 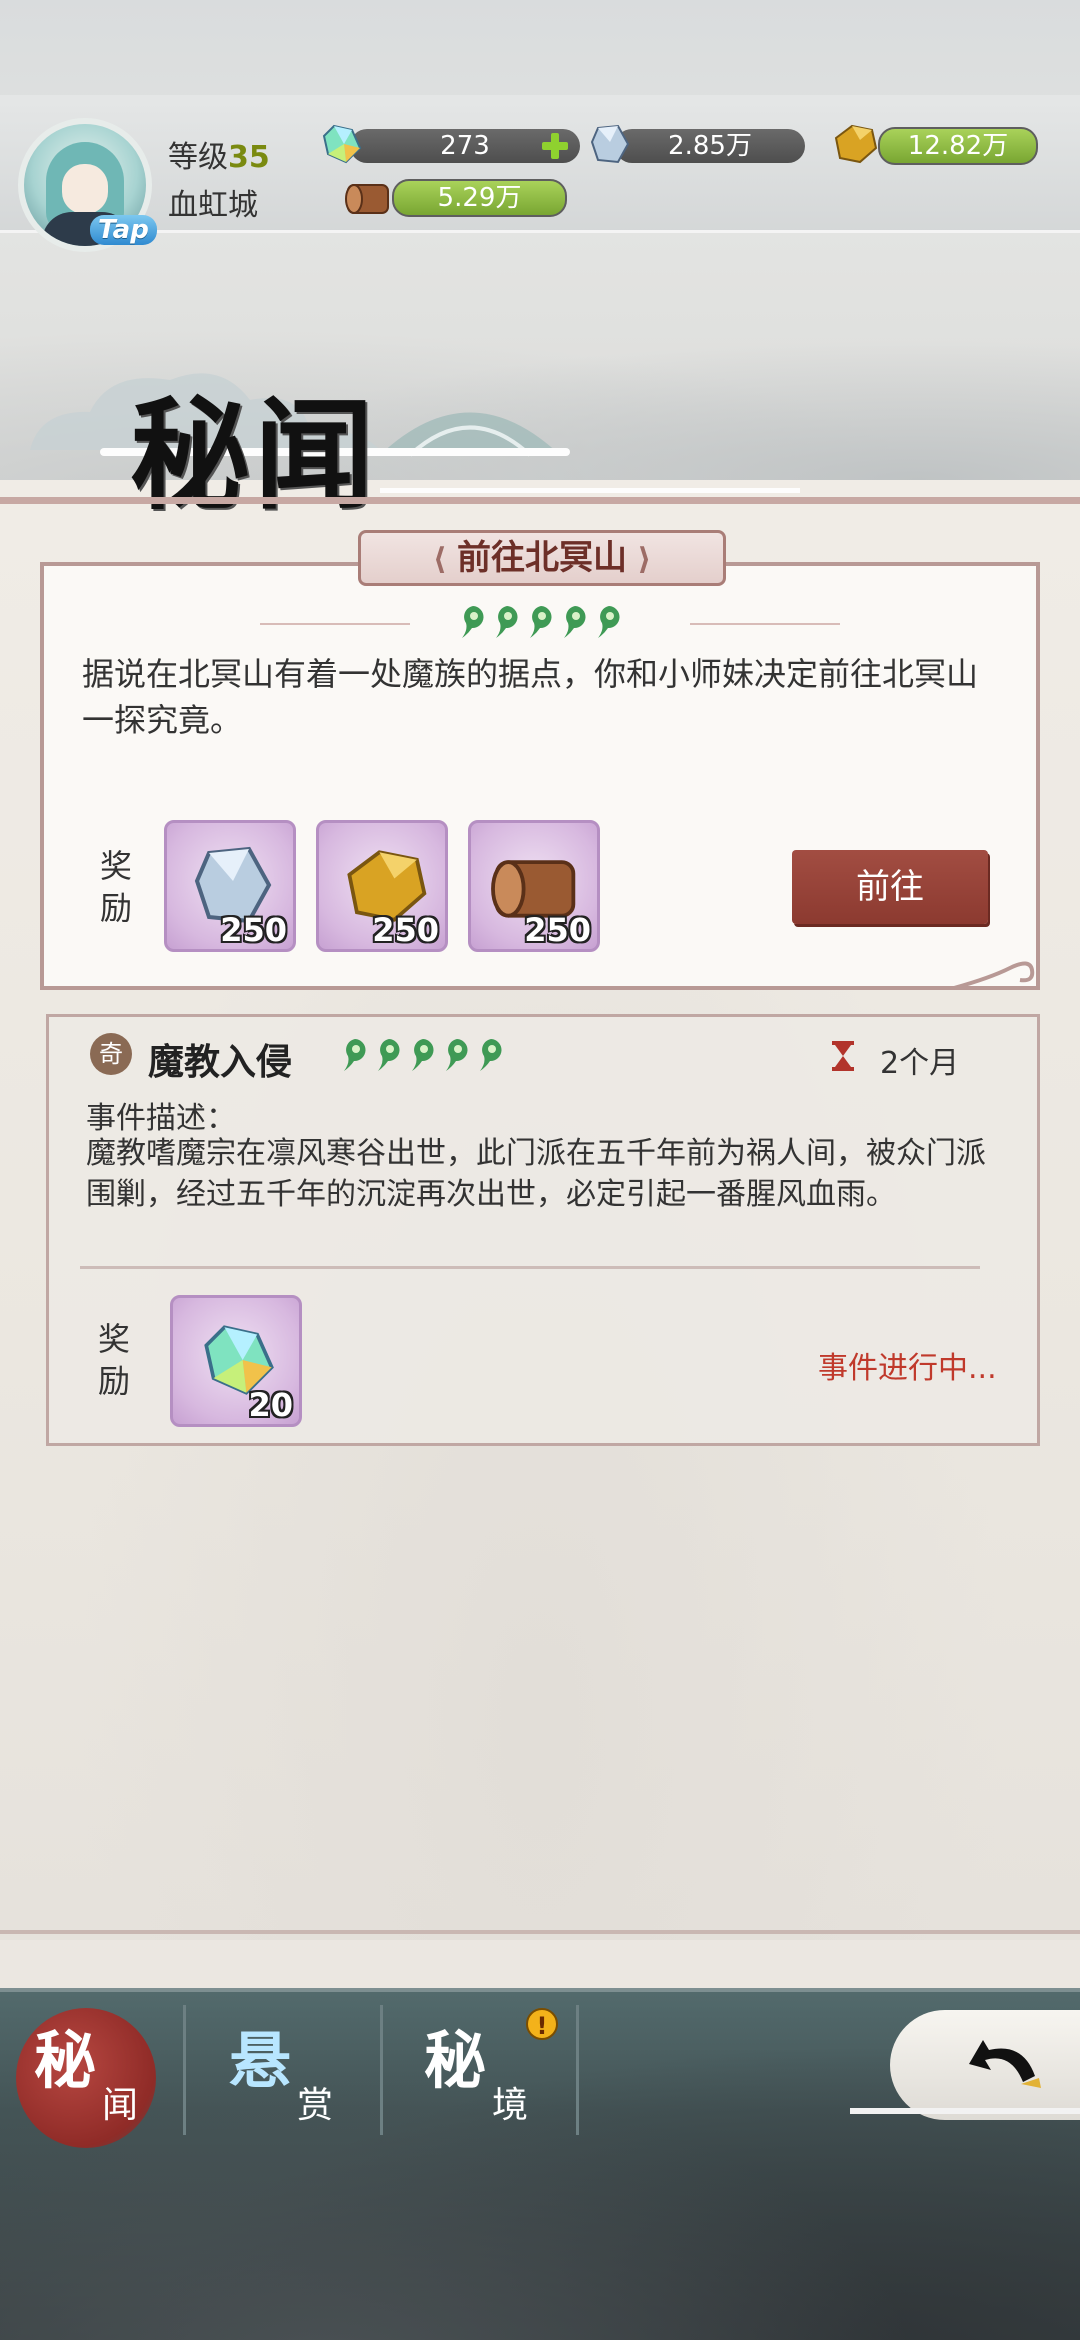 What do you see at coordinates (367, 199) in the screenshot?
I see `wood-log-icon` at bounding box center [367, 199].